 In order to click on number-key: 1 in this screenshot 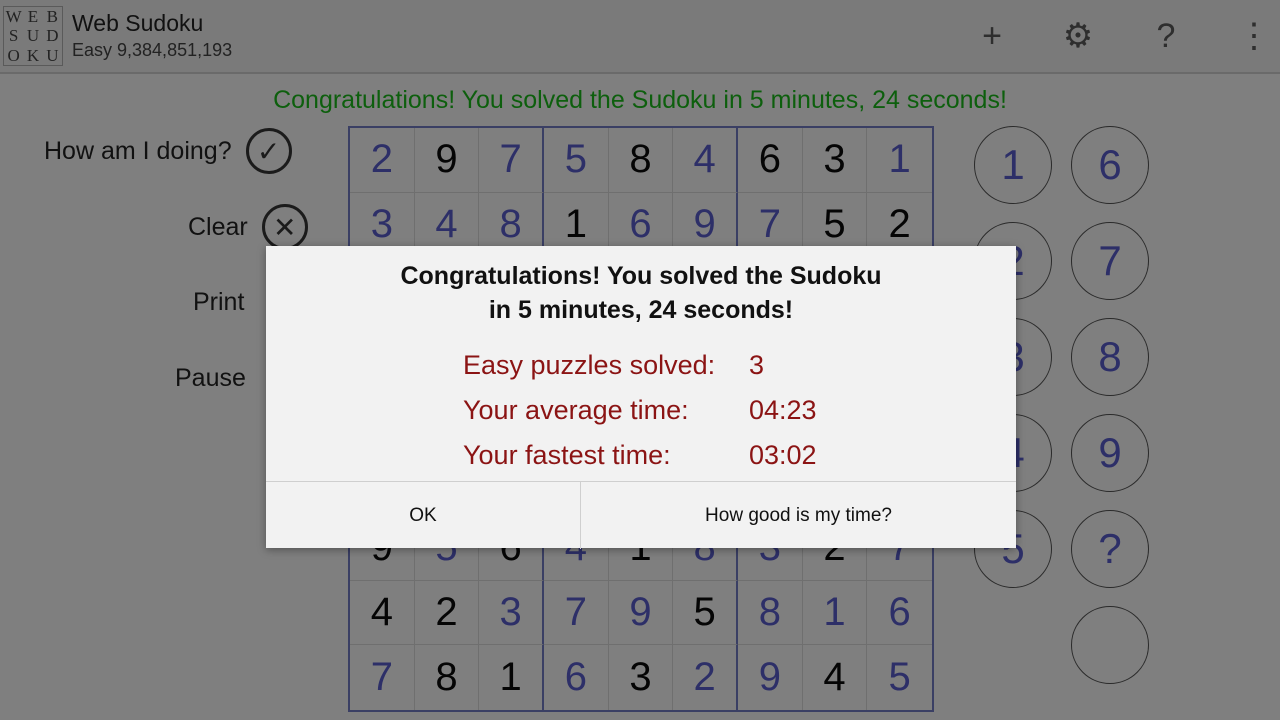, I will do `click(1013, 165)`.